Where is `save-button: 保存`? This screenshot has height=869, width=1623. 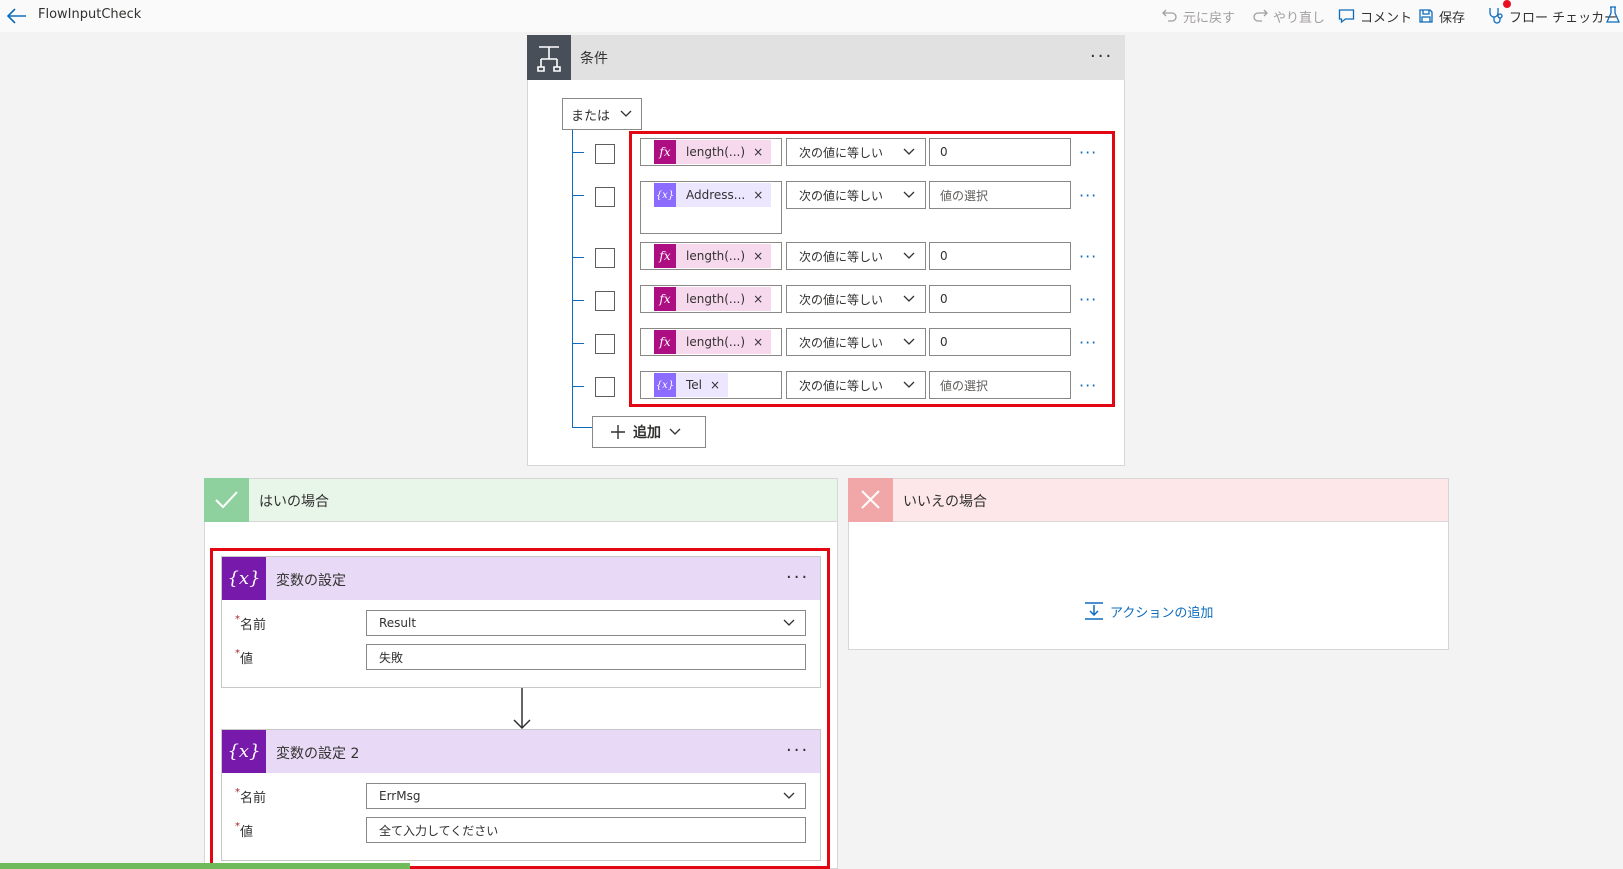 save-button: 保存 is located at coordinates (1441, 16).